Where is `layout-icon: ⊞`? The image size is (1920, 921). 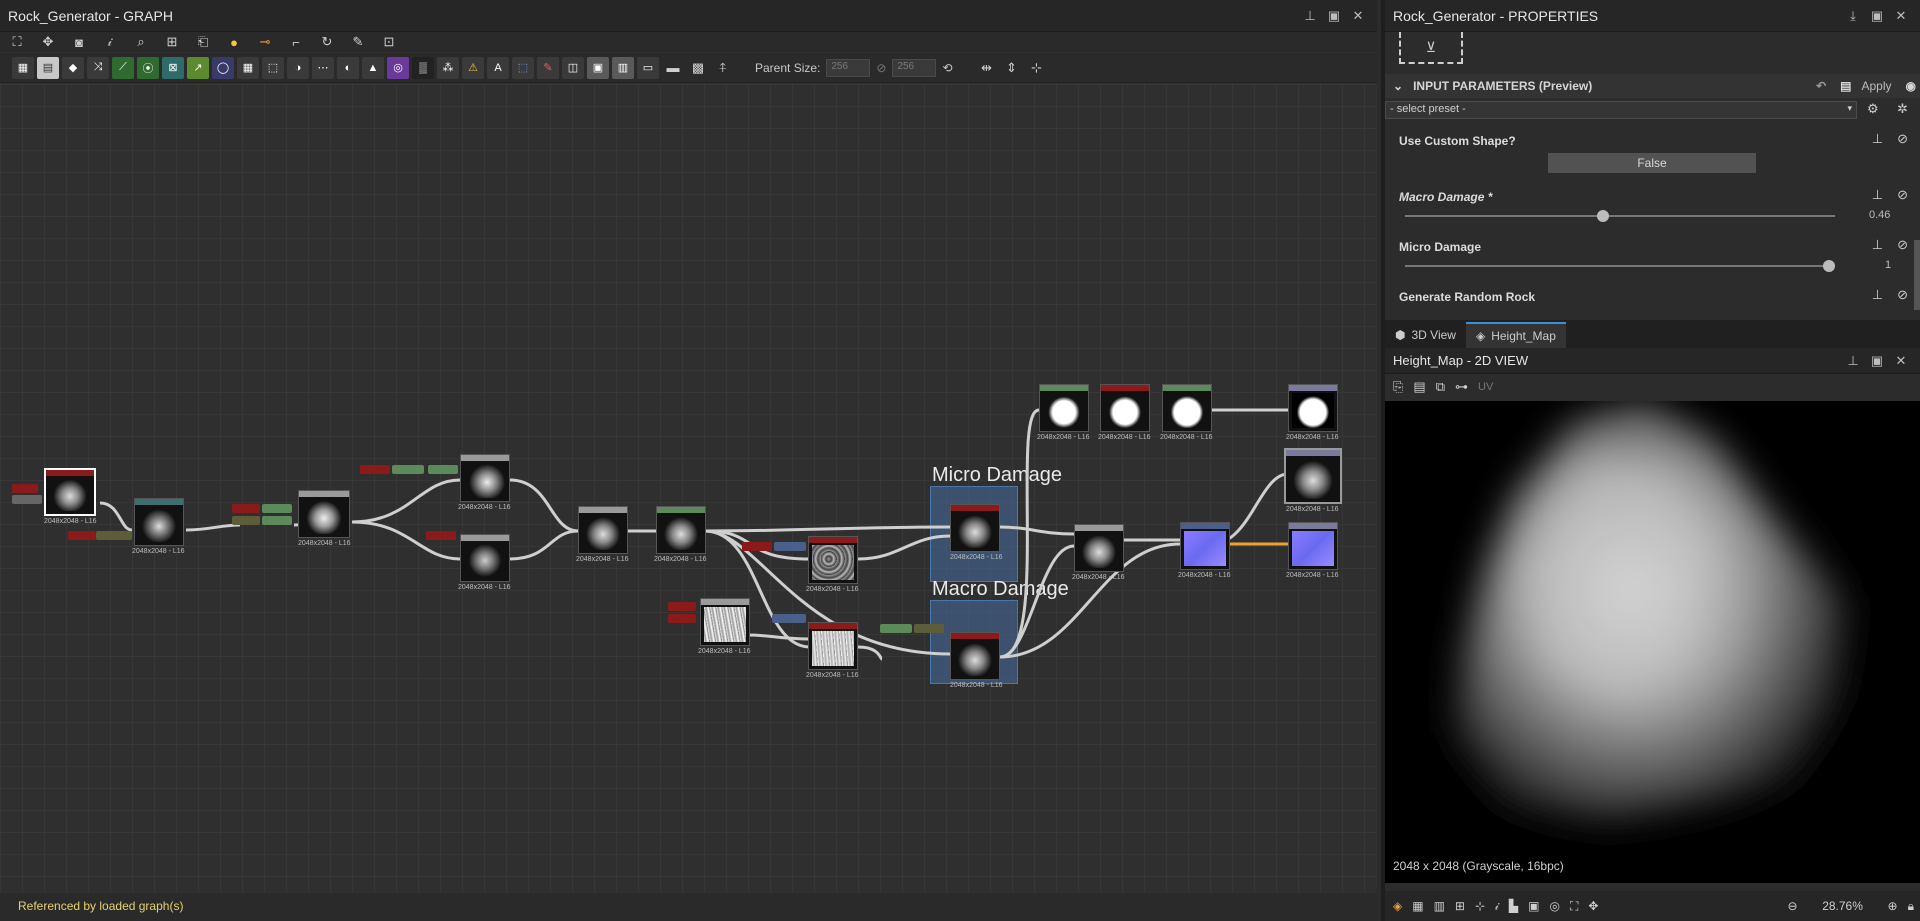 layout-icon: ⊞ is located at coordinates (172, 42).